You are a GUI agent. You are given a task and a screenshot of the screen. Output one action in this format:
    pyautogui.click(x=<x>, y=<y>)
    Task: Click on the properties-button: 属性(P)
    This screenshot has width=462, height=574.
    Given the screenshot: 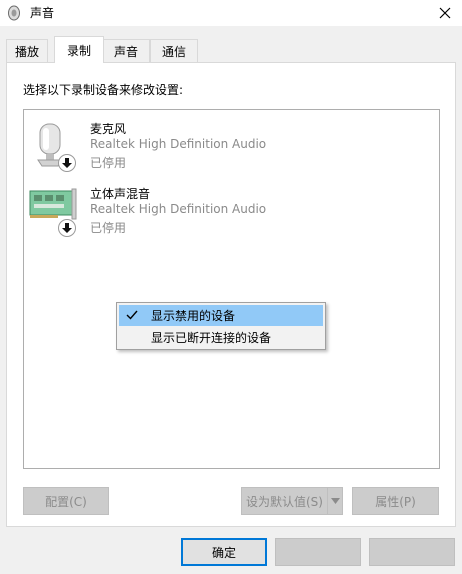 What is the action you would take?
    pyautogui.click(x=395, y=501)
    